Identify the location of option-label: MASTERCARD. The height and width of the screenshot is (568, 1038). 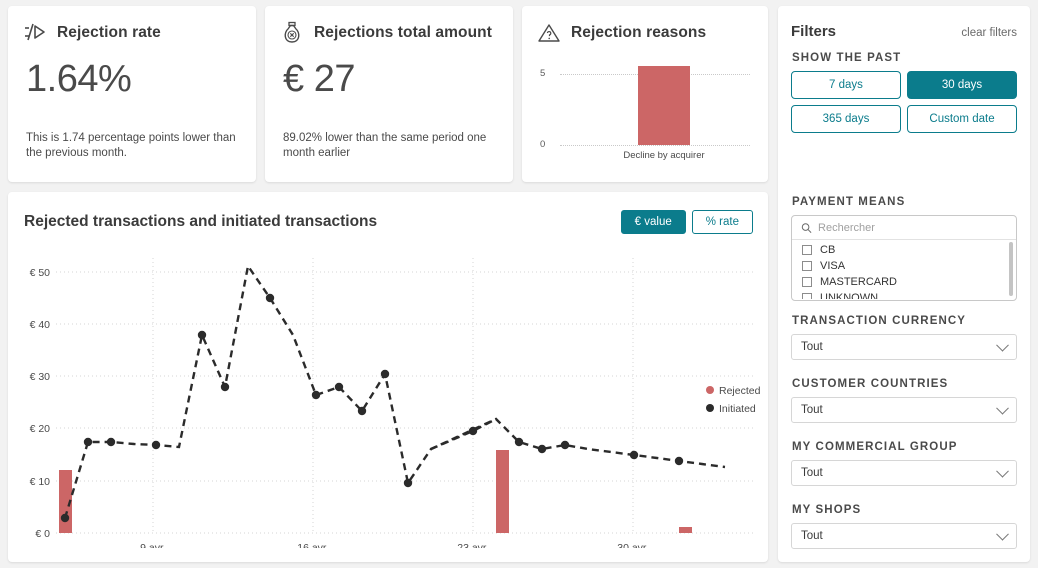
(859, 282).